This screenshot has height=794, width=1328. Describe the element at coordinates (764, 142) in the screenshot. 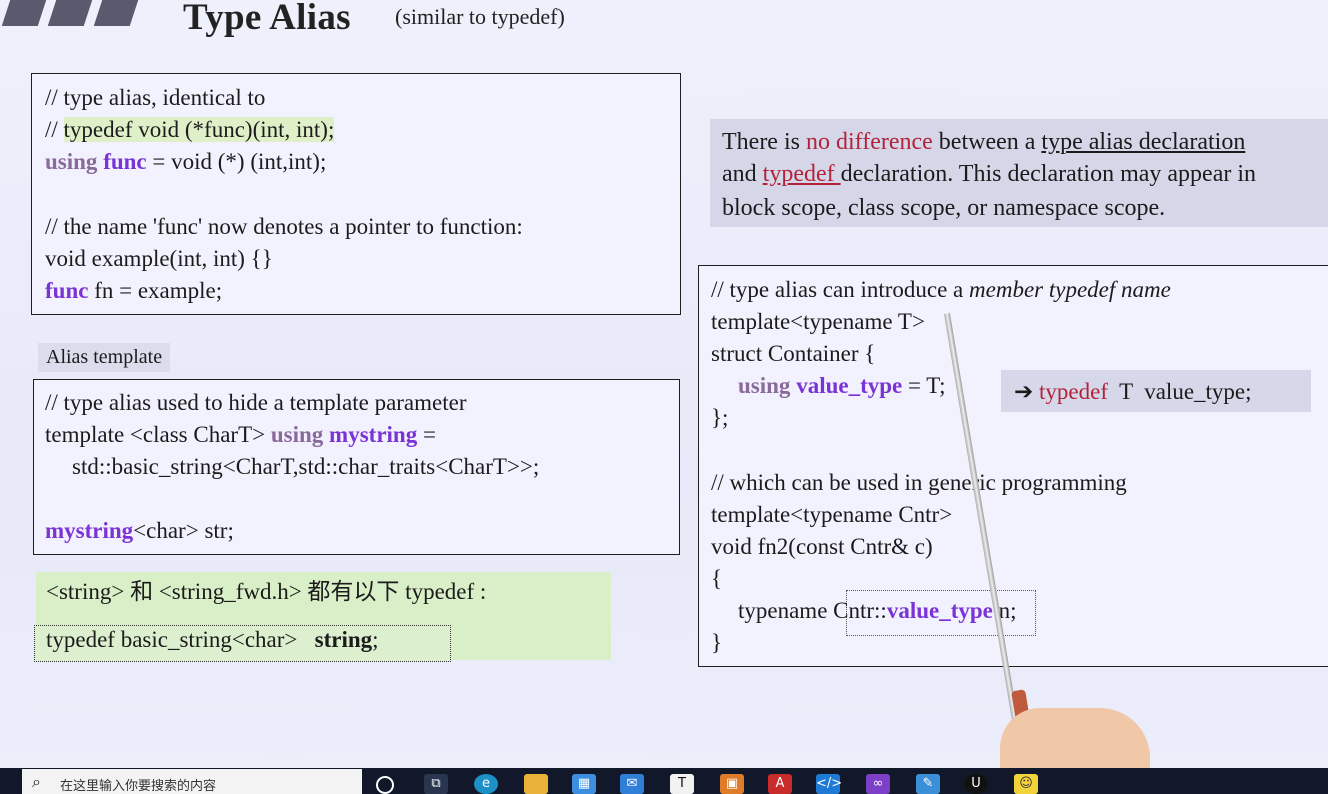

I see `note-text: There is` at that location.